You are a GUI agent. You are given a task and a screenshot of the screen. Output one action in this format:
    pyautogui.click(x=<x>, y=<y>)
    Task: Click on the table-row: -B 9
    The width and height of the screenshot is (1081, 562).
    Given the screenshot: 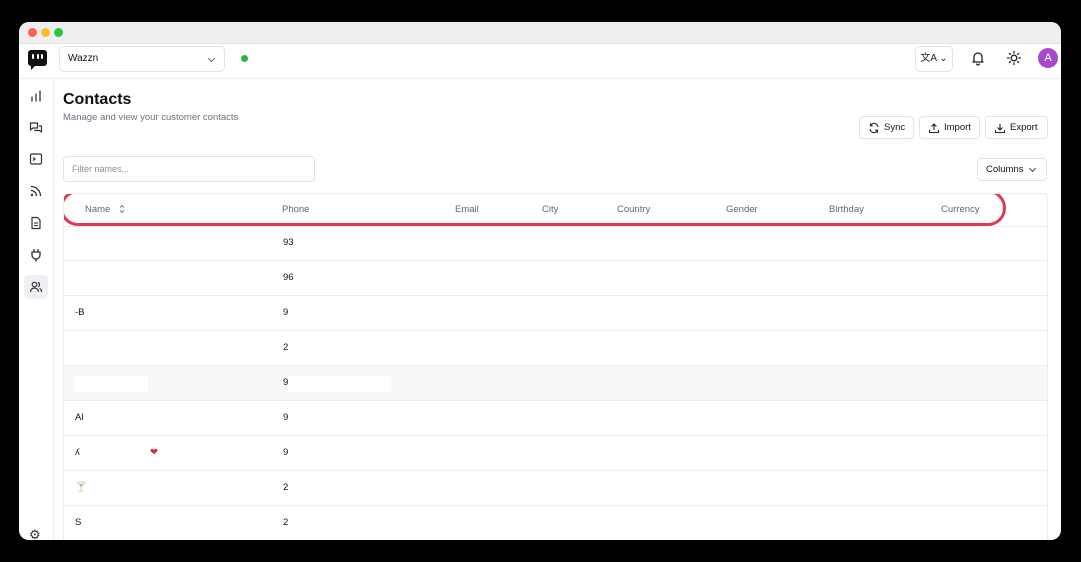 What is the action you would take?
    pyautogui.click(x=555, y=313)
    